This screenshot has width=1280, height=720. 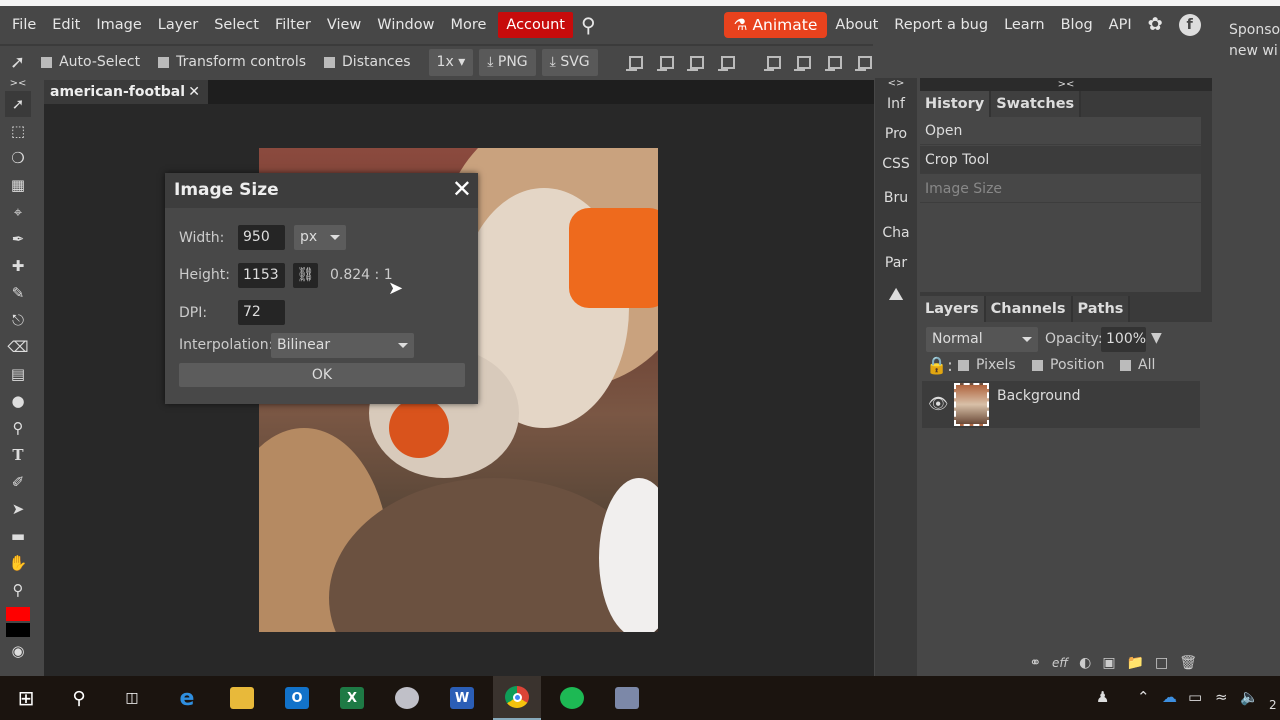 What do you see at coordinates (938, 403) in the screenshot?
I see `eye-icon: 👁` at bounding box center [938, 403].